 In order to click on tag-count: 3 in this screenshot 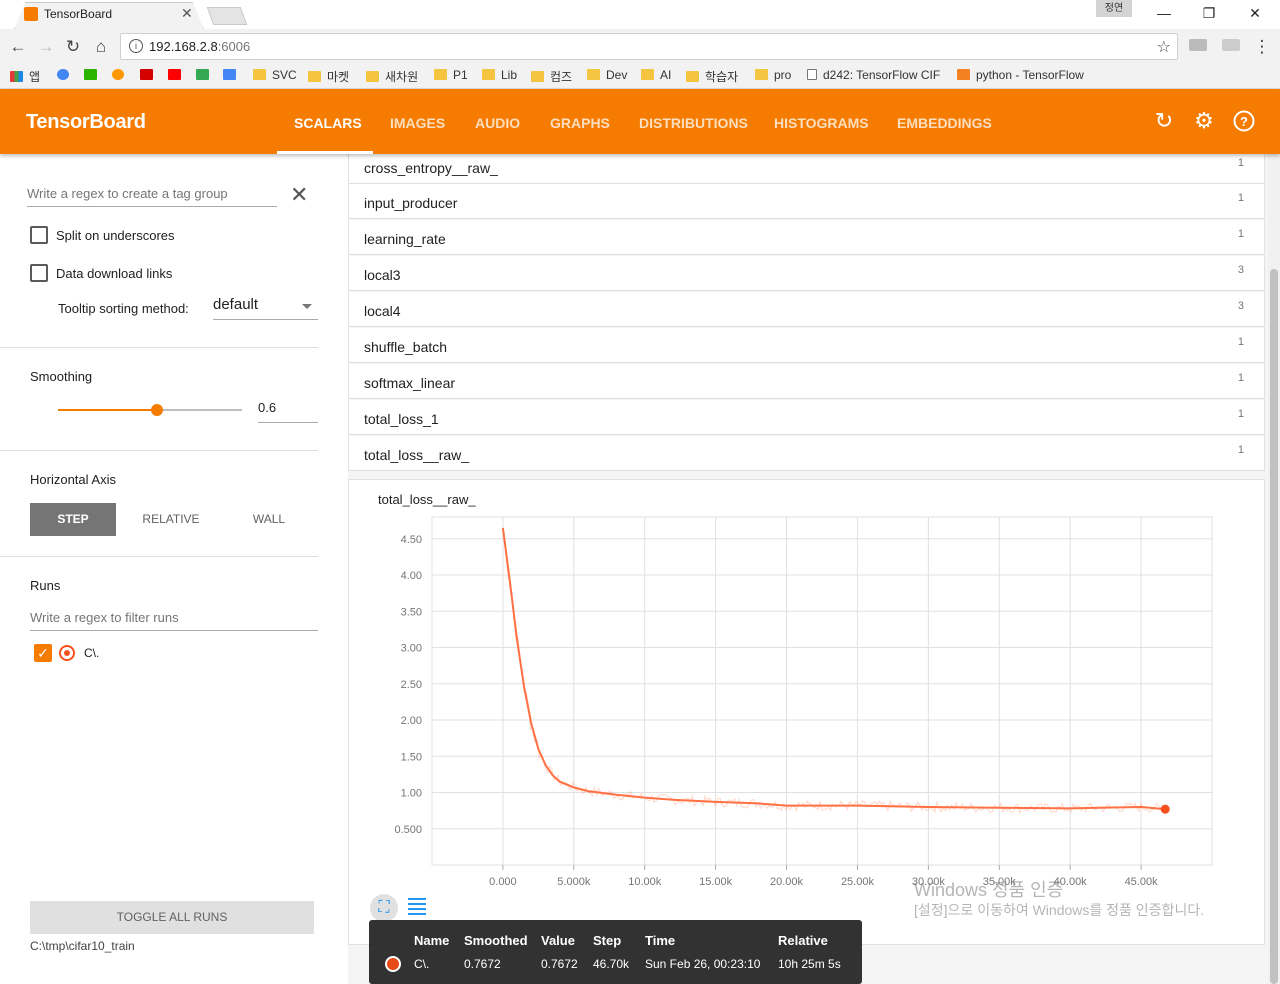, I will do `click(1240, 270)`.